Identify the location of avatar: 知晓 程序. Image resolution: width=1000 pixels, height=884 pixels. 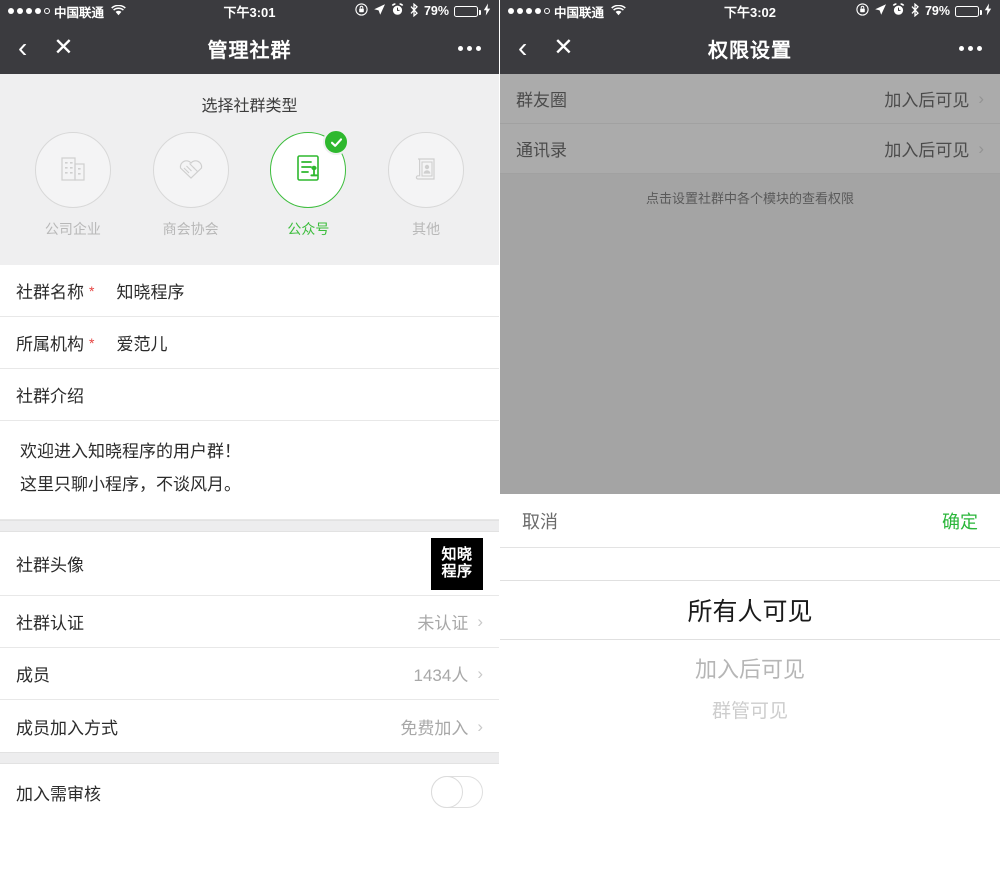
(457, 563).